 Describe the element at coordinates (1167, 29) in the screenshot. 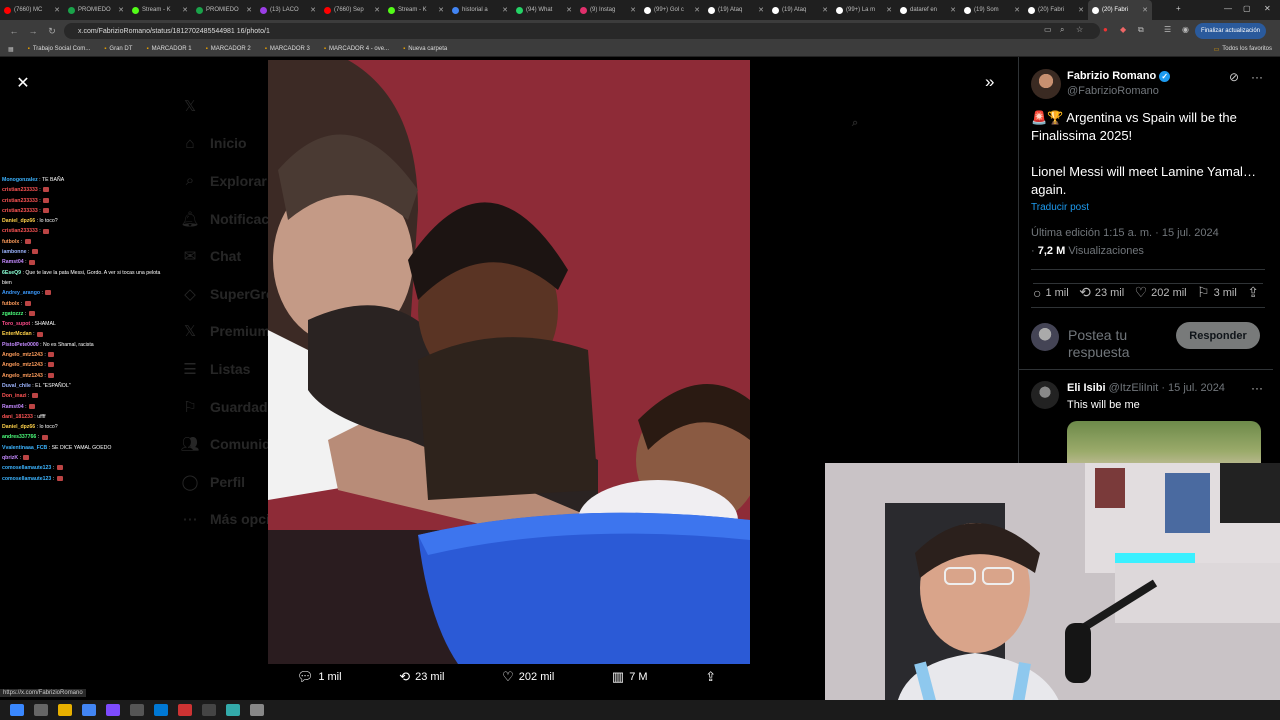

I see `reading-list-icon: ☰` at that location.